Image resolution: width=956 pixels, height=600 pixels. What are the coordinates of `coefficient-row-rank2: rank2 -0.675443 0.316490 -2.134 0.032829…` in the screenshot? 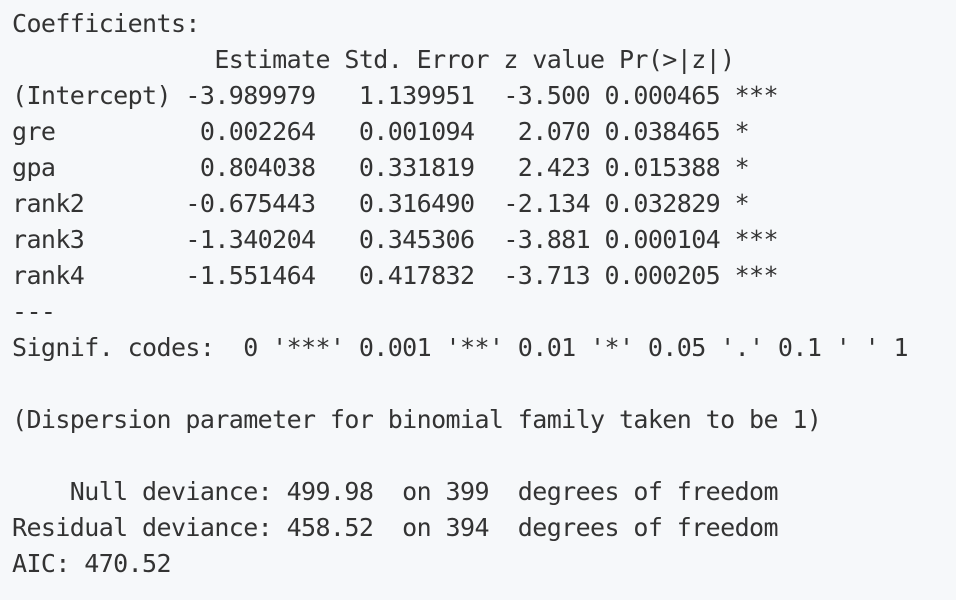 It's located at (395, 203).